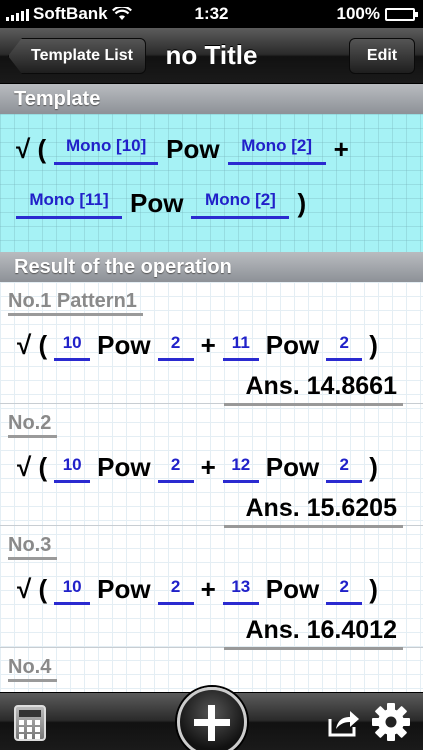 The height and width of the screenshot is (750, 423). I want to click on result-title: No.3, so click(33, 547).